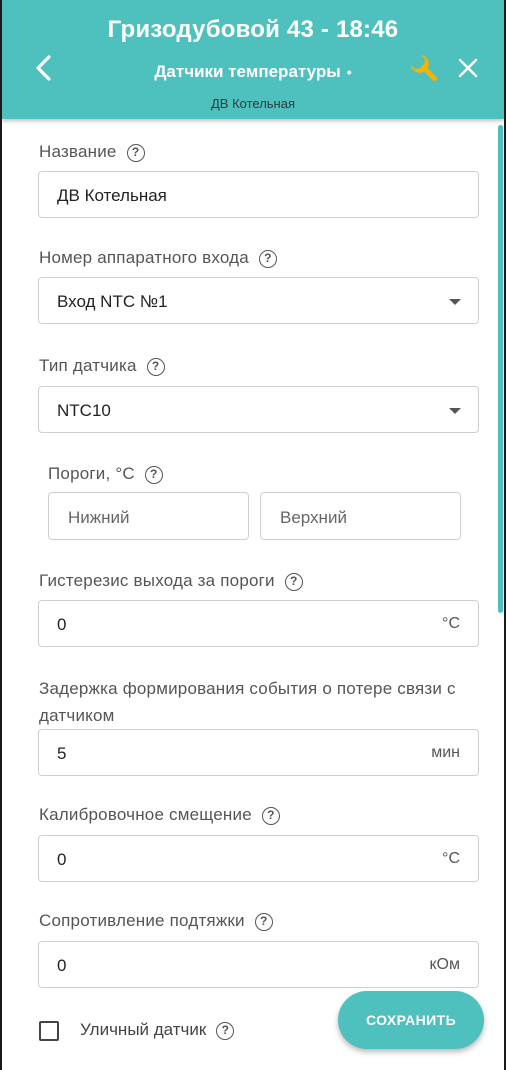 The width and height of the screenshot is (506, 1070). Describe the element at coordinates (91, 473) in the screenshot. I see `thresholds-label-text: Пороги, °C` at that location.